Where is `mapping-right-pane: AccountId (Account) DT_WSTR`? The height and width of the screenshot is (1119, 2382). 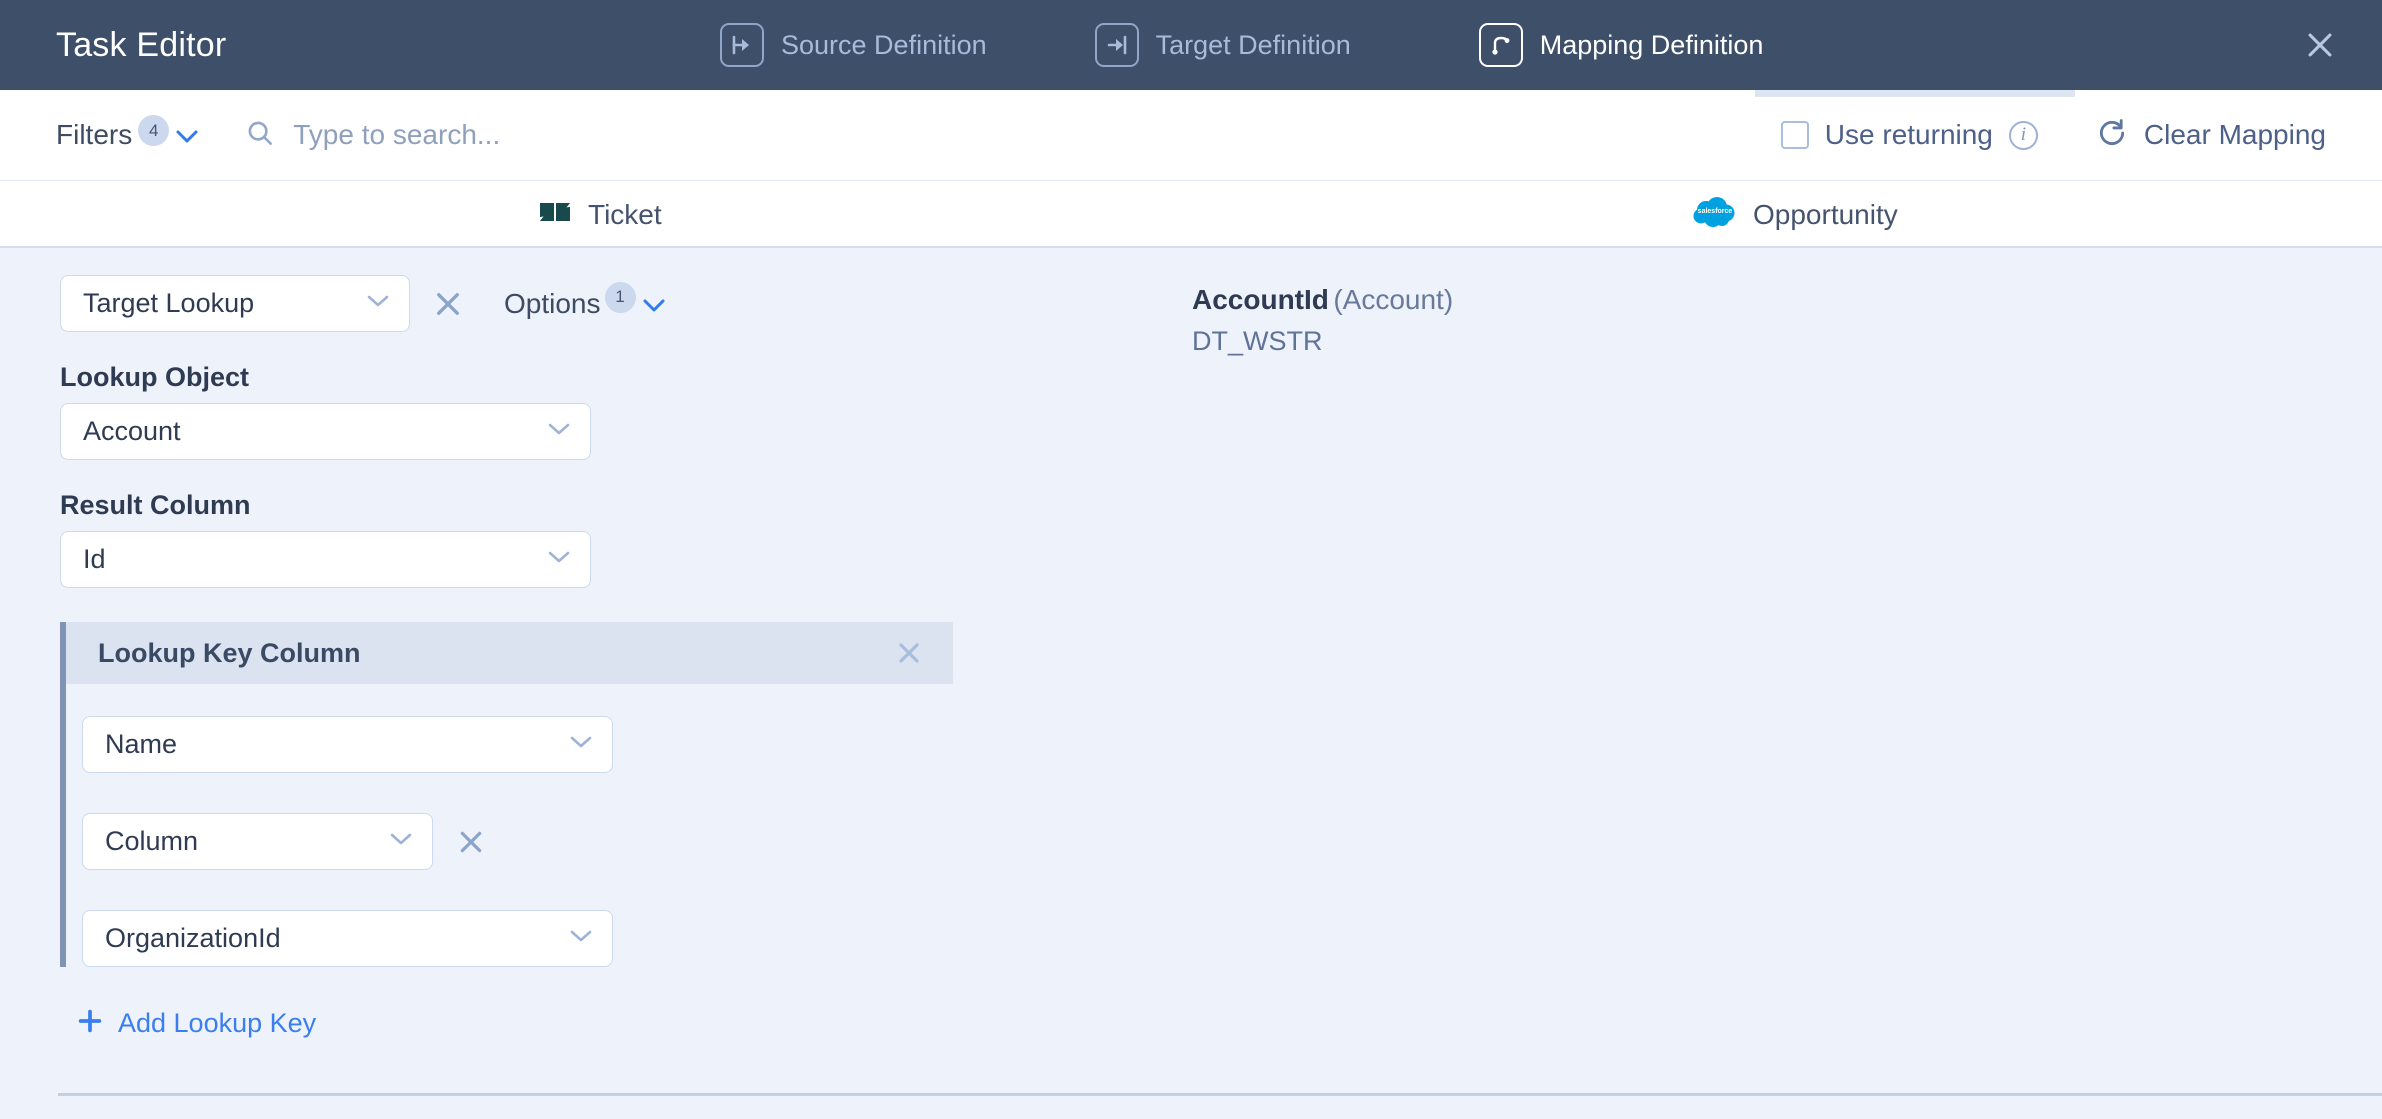 mapping-right-pane: AccountId (Account) DT_WSTR is located at coordinates (1776, 302).